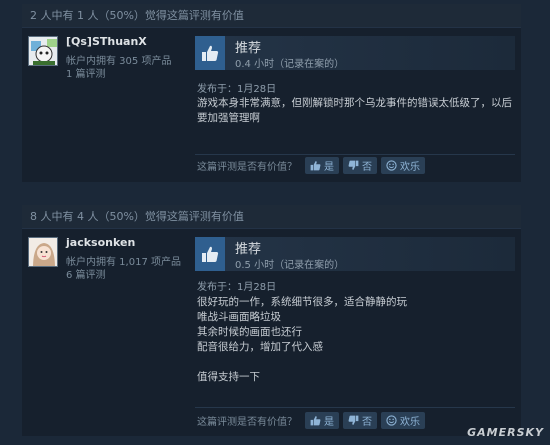  What do you see at coordinates (86, 273) in the screenshot?
I see `author-review-count: 6 篇评测` at bounding box center [86, 273].